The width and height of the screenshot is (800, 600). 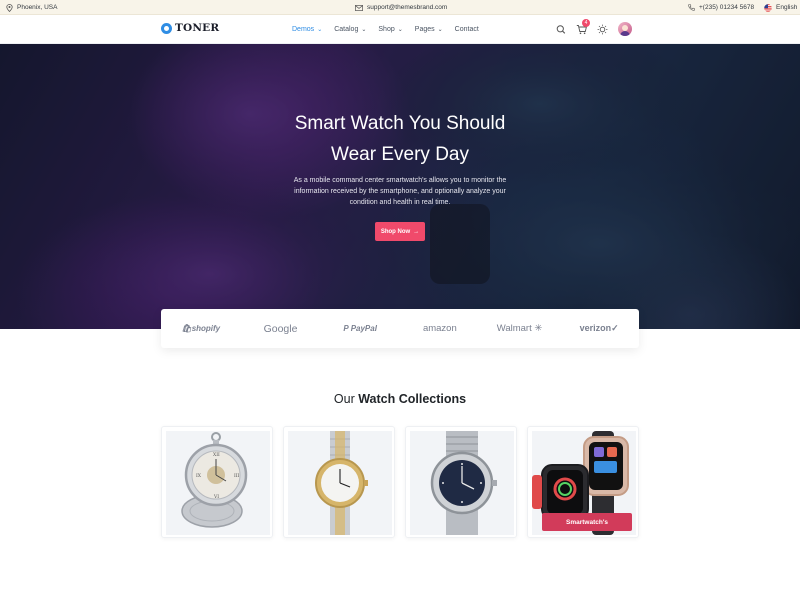 I want to click on collections-title-bold: Watch Collections, so click(x=412, y=399).